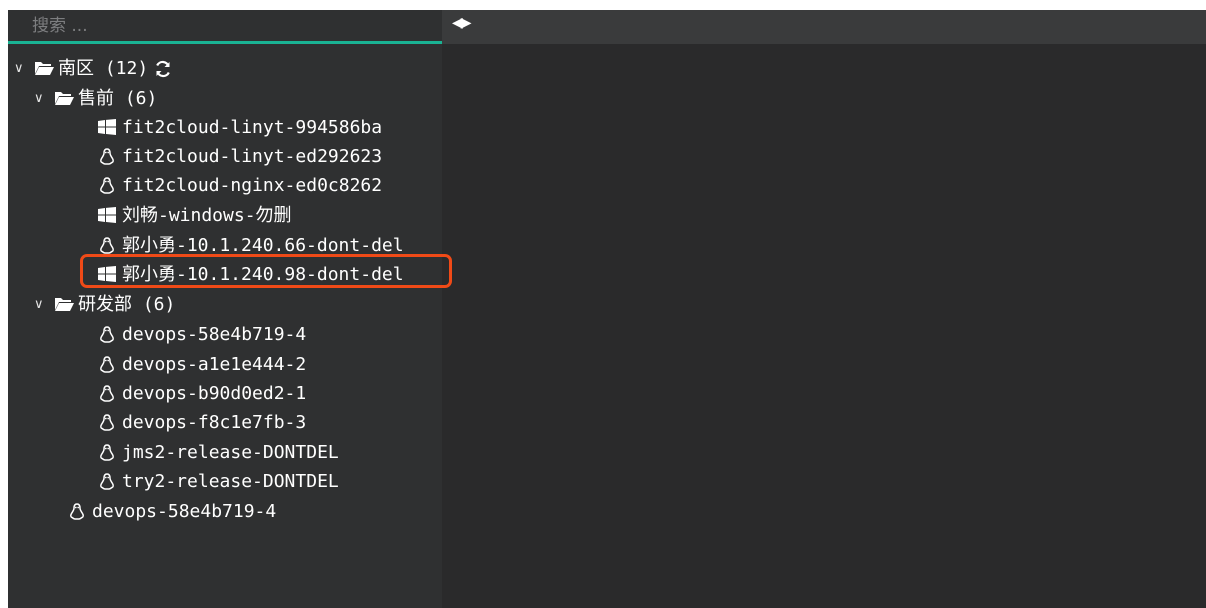 This screenshot has height=608, width=1206. Describe the element at coordinates (263, 245) in the screenshot. I see `host-label: 郭小勇-10.1.240.66-dont-del` at that location.